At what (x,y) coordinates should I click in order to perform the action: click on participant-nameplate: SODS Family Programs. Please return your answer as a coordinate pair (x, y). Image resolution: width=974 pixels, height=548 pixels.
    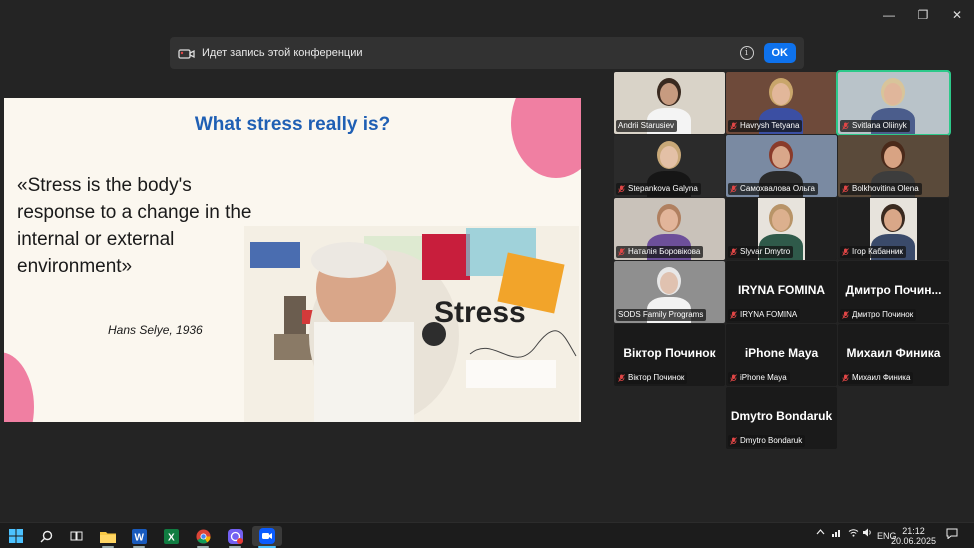
    Looking at the image, I should click on (661, 315).